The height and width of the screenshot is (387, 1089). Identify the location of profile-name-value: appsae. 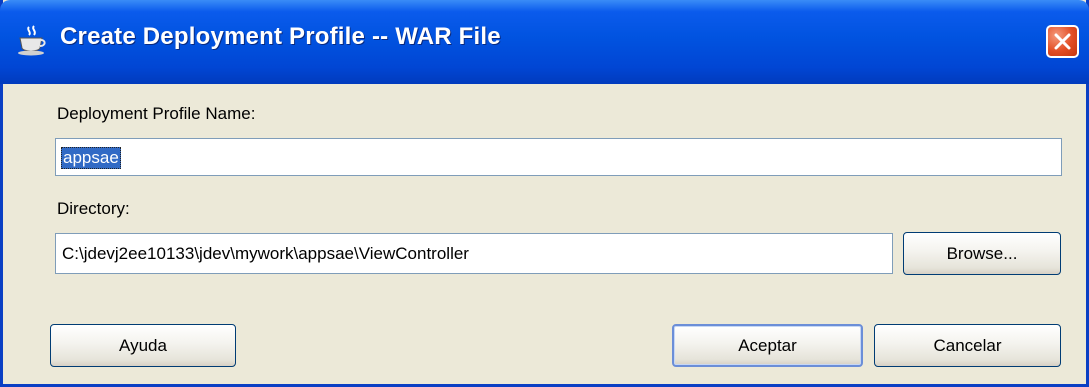
(91, 158).